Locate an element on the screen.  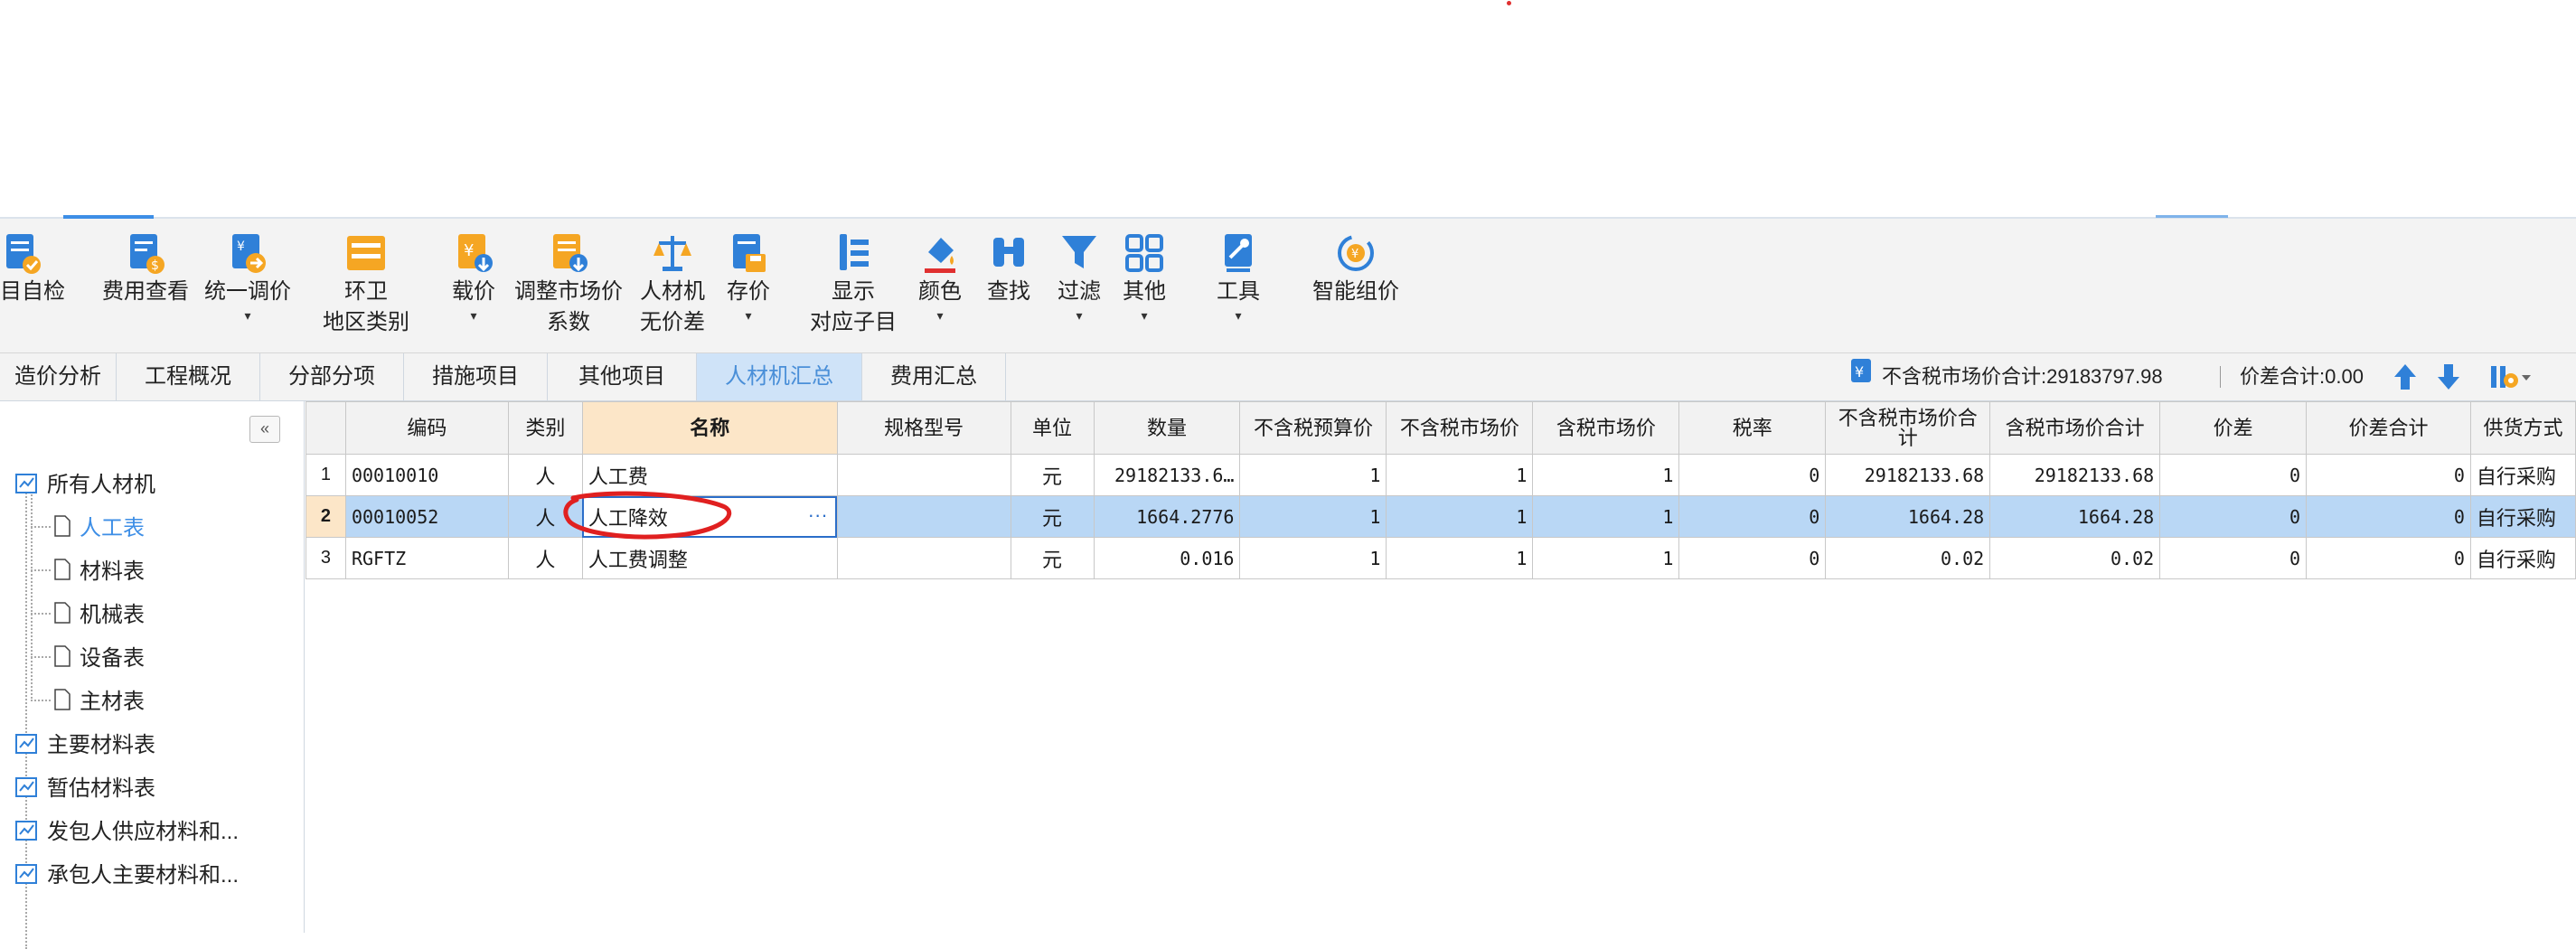
header-code: 编码 is located at coordinates (427, 428).